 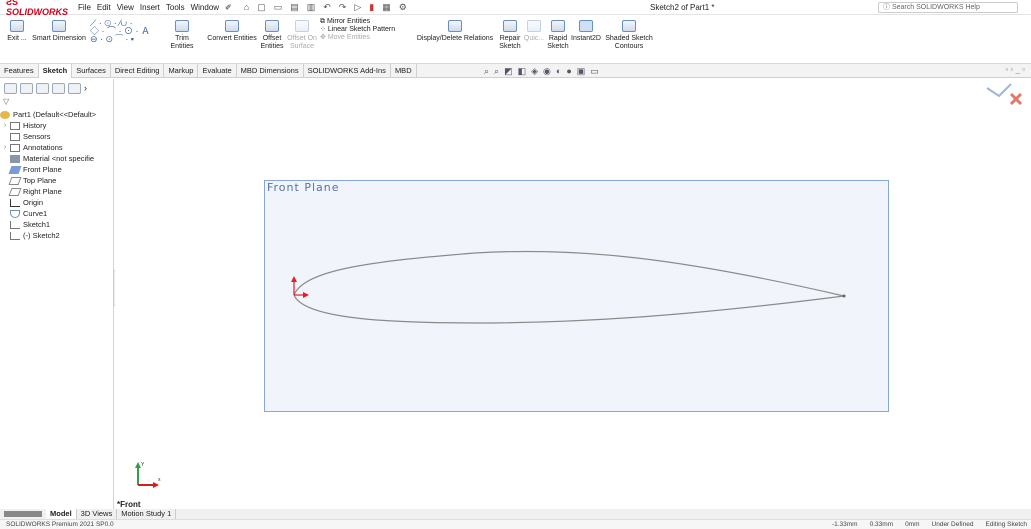 What do you see at coordinates (510, 35) in the screenshot?
I see `repair-sketch-button: Repair Sketch` at bounding box center [510, 35].